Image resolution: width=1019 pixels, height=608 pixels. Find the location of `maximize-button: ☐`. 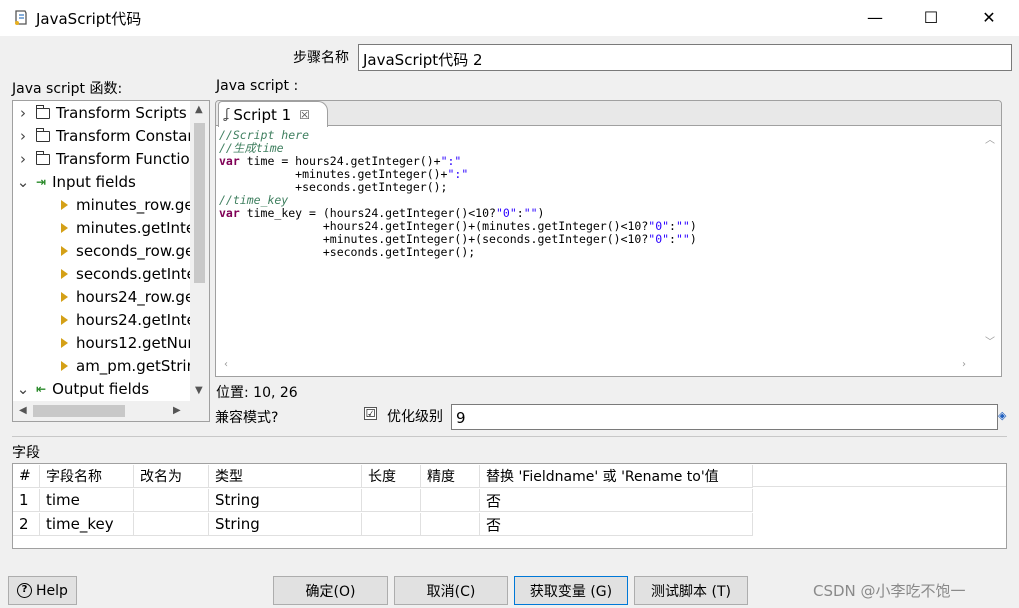

maximize-button: ☐ is located at coordinates (931, 17).